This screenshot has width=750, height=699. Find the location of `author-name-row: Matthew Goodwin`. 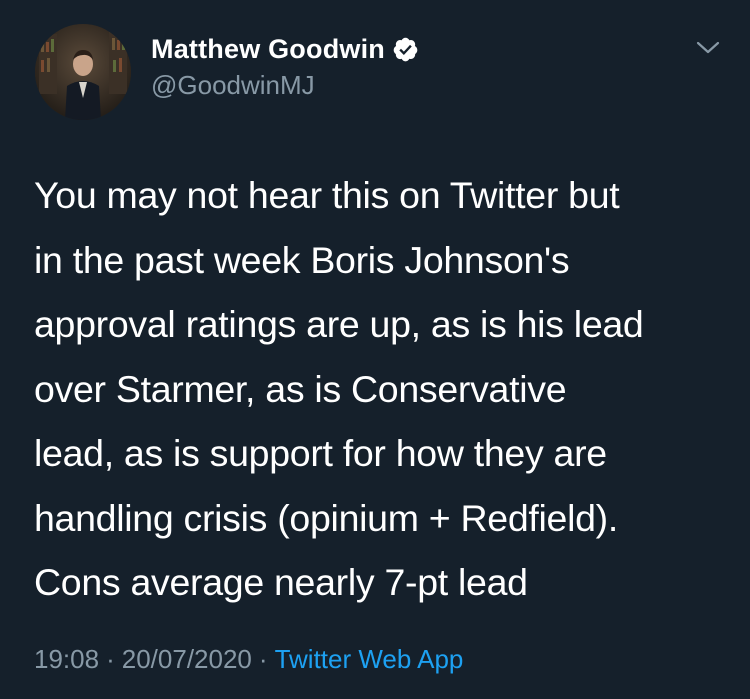

author-name-row: Matthew Goodwin is located at coordinates (285, 49).